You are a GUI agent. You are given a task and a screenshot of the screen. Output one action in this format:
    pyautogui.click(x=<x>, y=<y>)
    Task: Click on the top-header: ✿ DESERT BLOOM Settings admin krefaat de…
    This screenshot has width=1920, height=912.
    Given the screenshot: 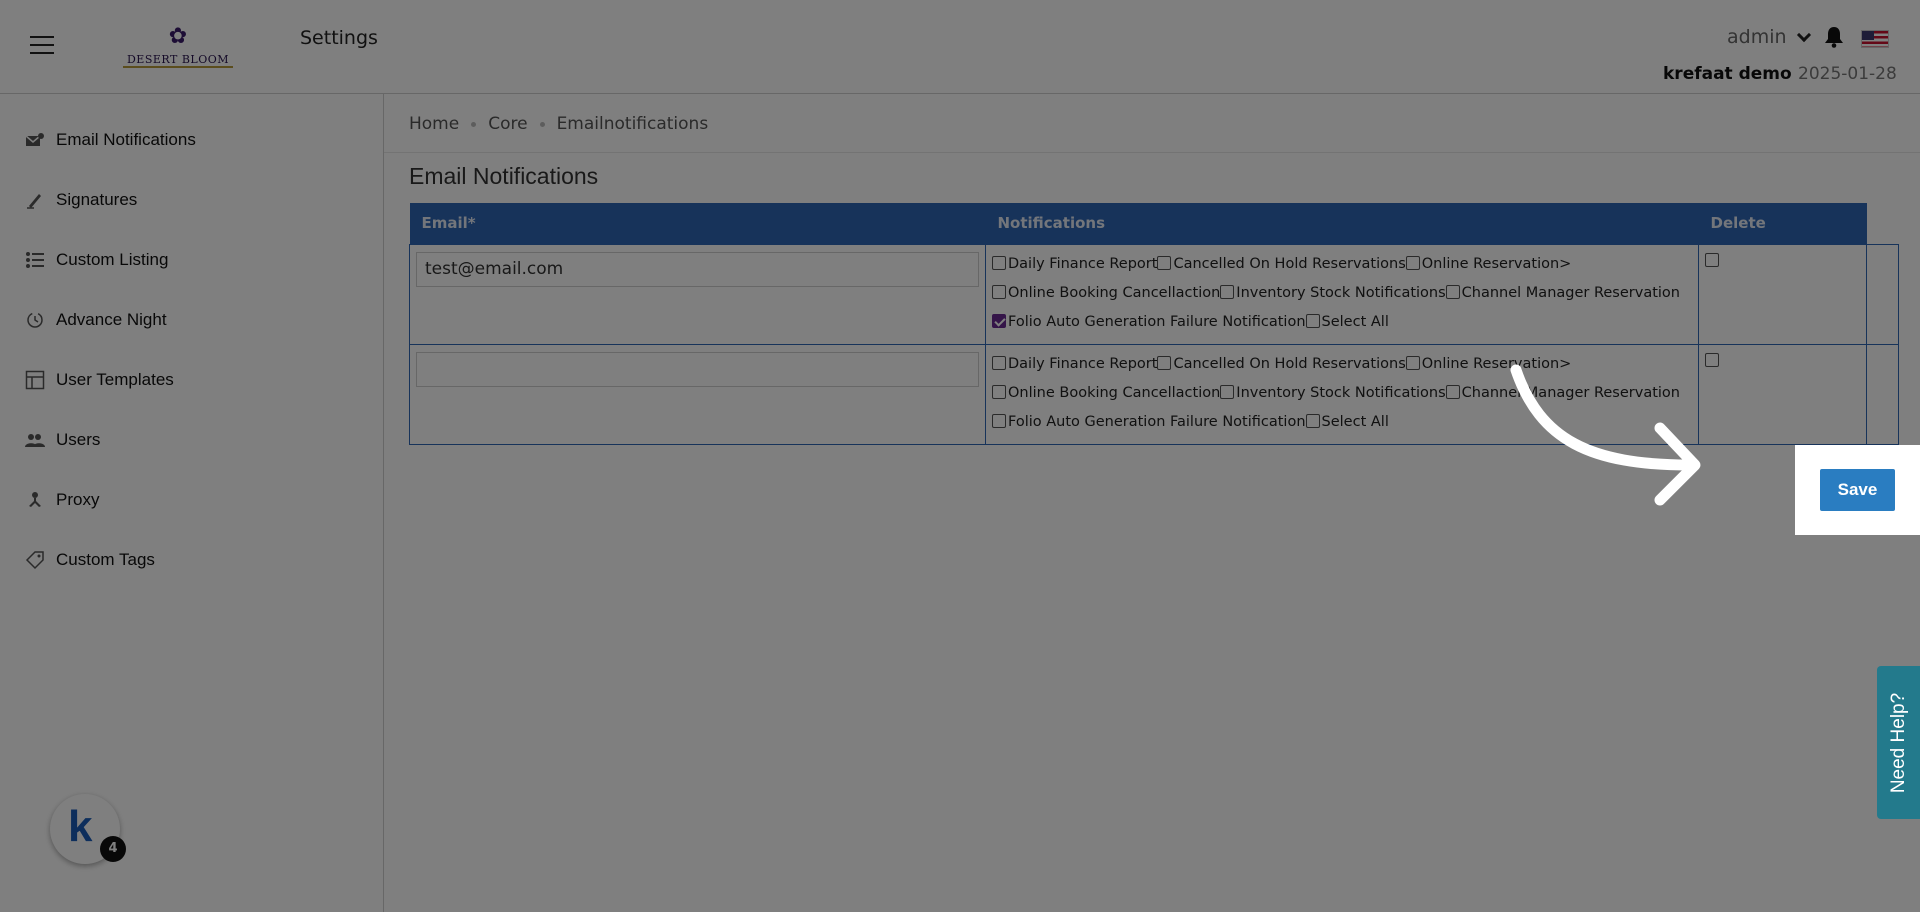 What is the action you would take?
    pyautogui.click(x=960, y=47)
    